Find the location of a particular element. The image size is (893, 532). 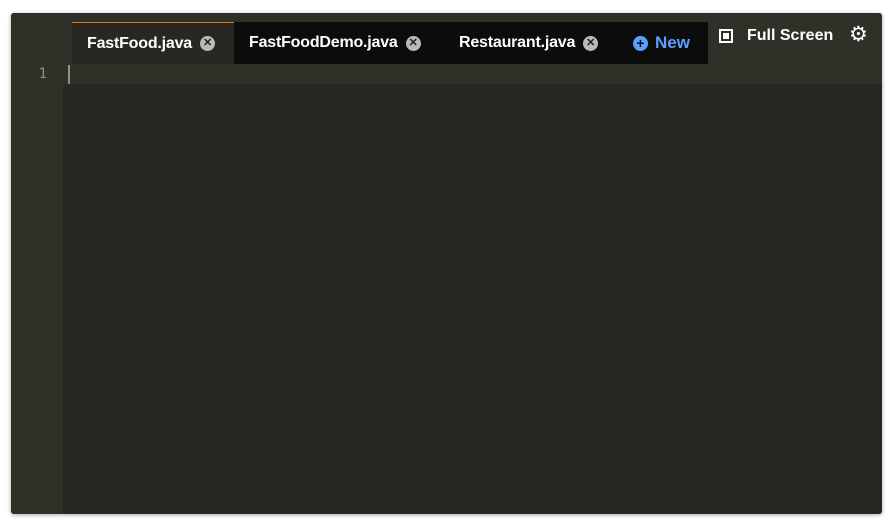

new-tab-label: New is located at coordinates (672, 42).